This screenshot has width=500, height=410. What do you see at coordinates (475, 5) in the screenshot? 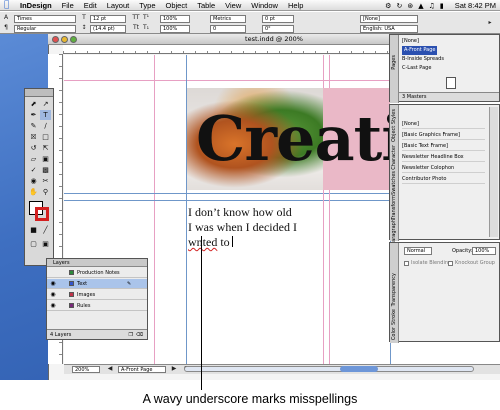
I see `menu-clock: Sat 8:42 PM` at bounding box center [475, 5].